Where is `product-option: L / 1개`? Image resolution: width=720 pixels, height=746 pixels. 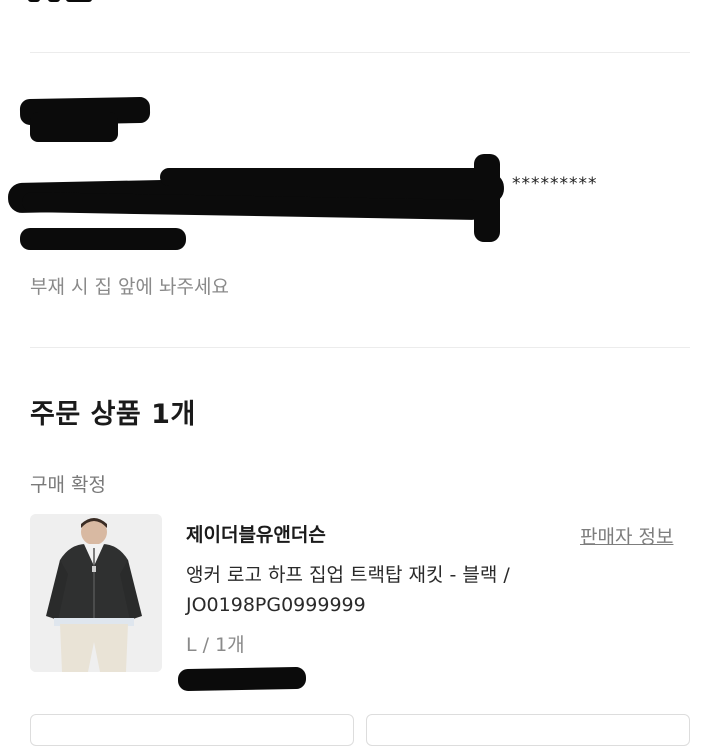 product-option: L / 1개 is located at coordinates (215, 645).